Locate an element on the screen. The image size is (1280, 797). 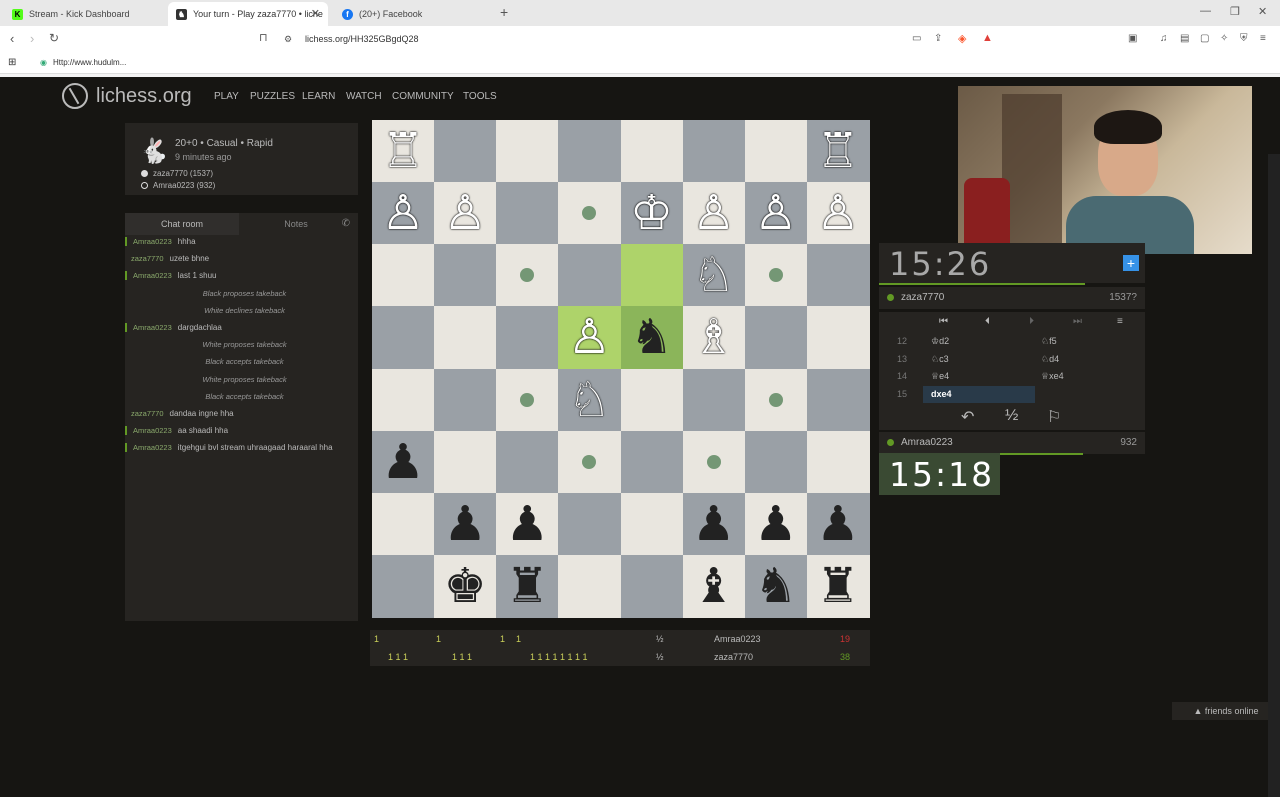
nav-tools: TOOLS is located at coordinates (480, 96).